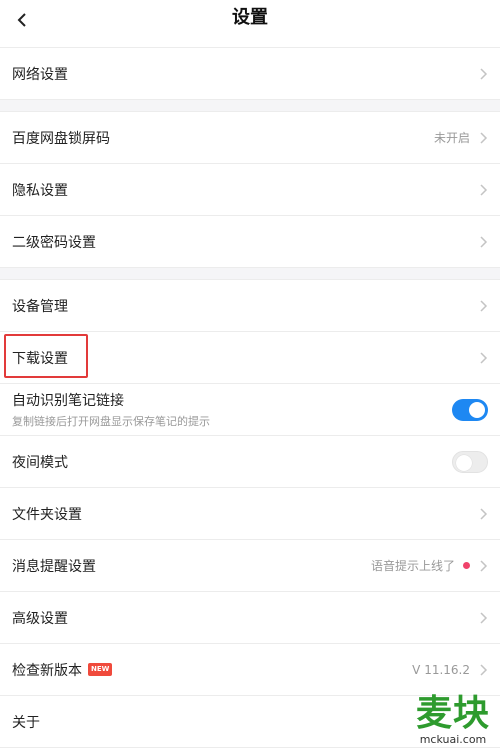 This screenshot has width=500, height=748. What do you see at coordinates (54, 242) in the screenshot?
I see `settings-item-label: 二级密码设置` at bounding box center [54, 242].